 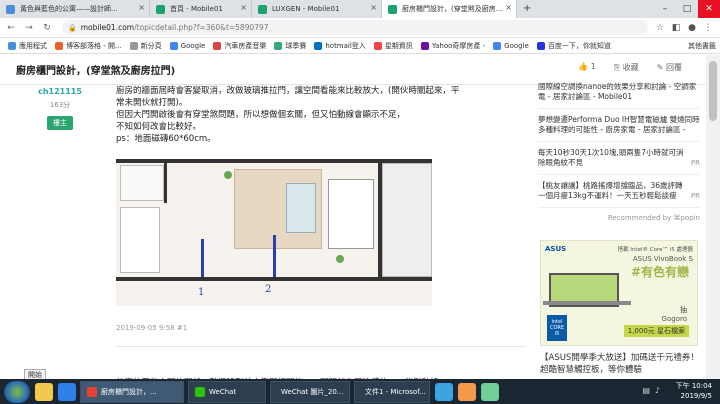 I want to click on tab-4-active: 廚房櫃門設計，(穿堂煞及廚房... ×, so click(x=449, y=9).